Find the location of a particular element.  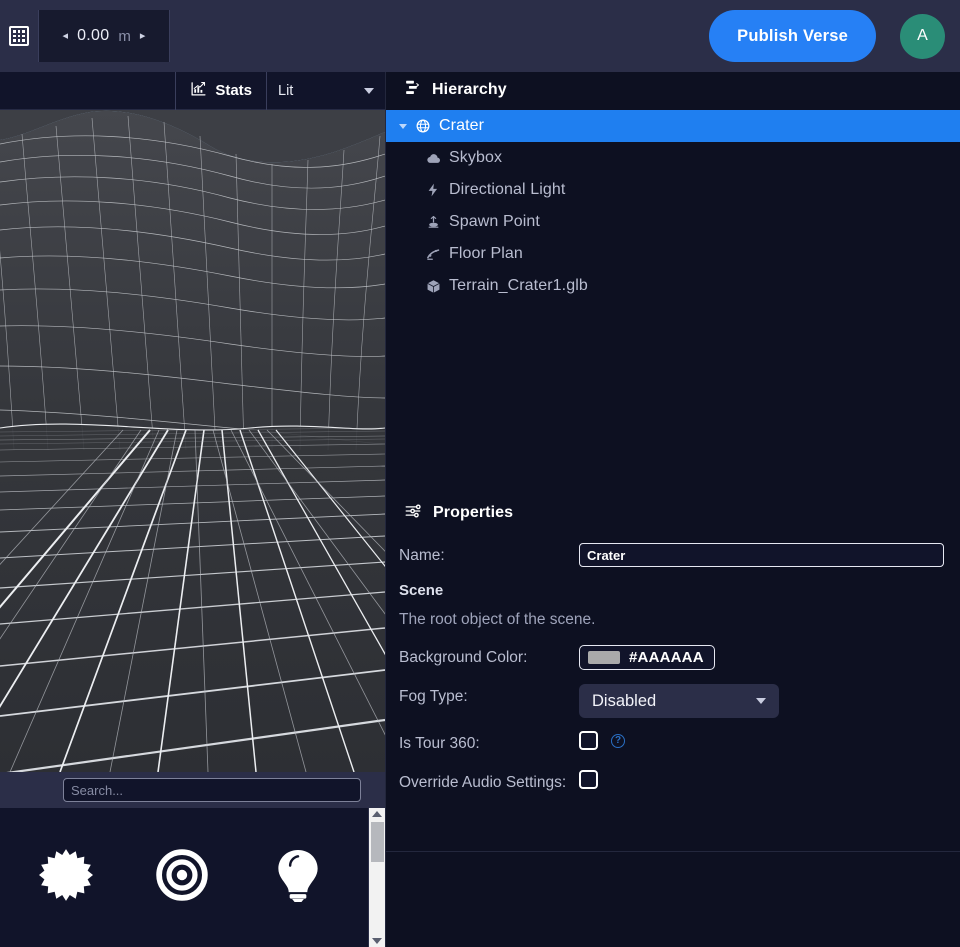

user-avatar: A is located at coordinates (922, 36).